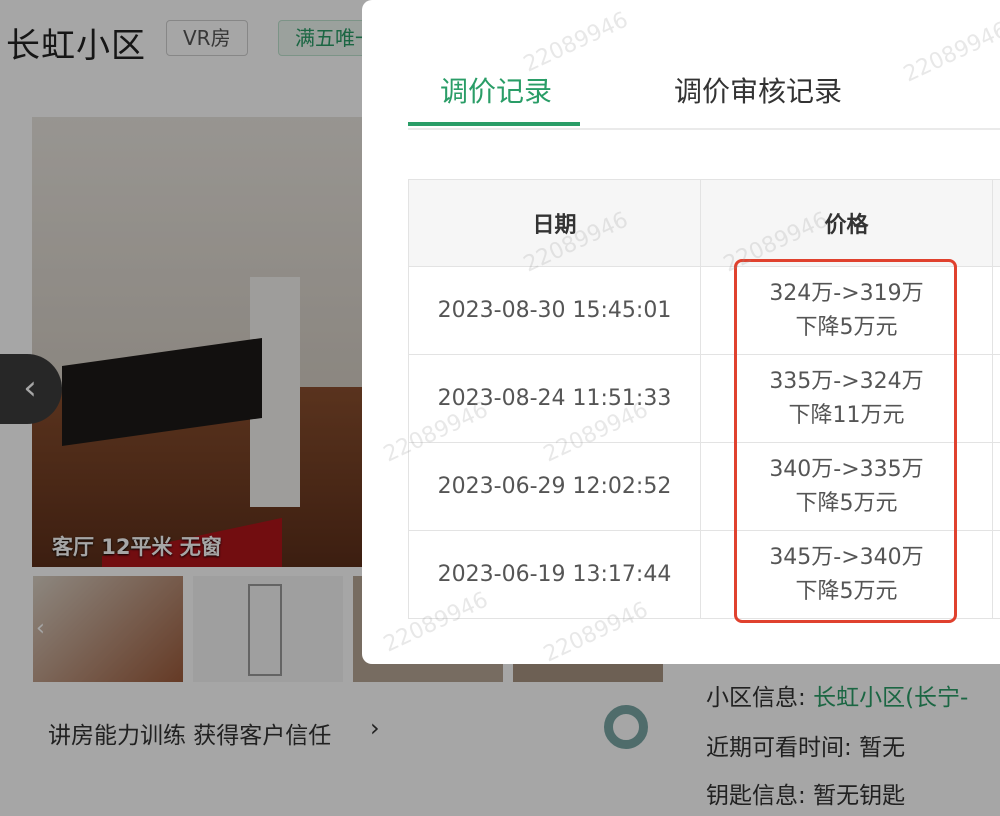  I want to click on header-price: 价格, so click(846, 223).